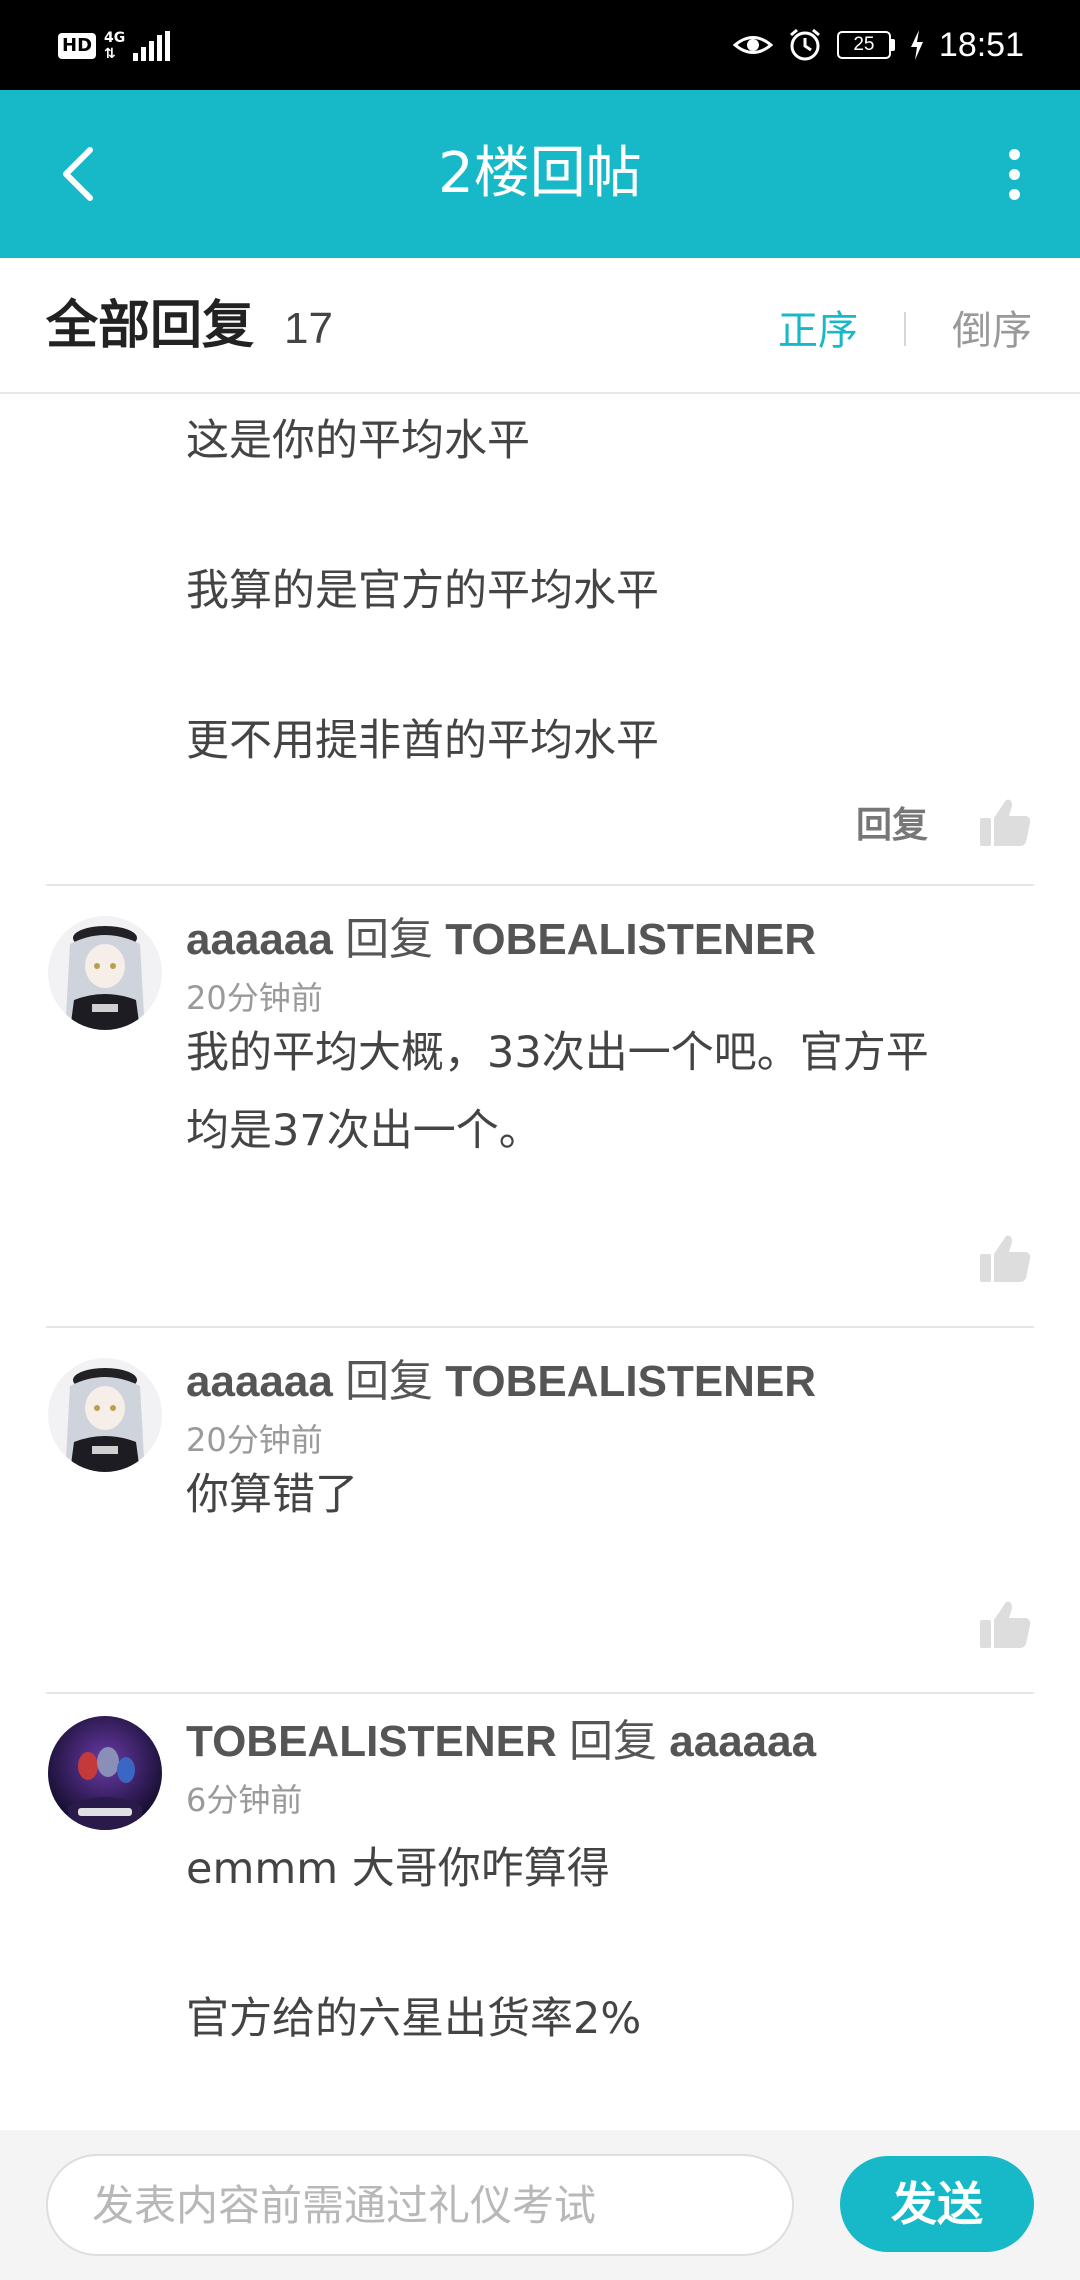 The image size is (1080, 2280). I want to click on status-left: HD 4G ⇅, so click(114, 46).